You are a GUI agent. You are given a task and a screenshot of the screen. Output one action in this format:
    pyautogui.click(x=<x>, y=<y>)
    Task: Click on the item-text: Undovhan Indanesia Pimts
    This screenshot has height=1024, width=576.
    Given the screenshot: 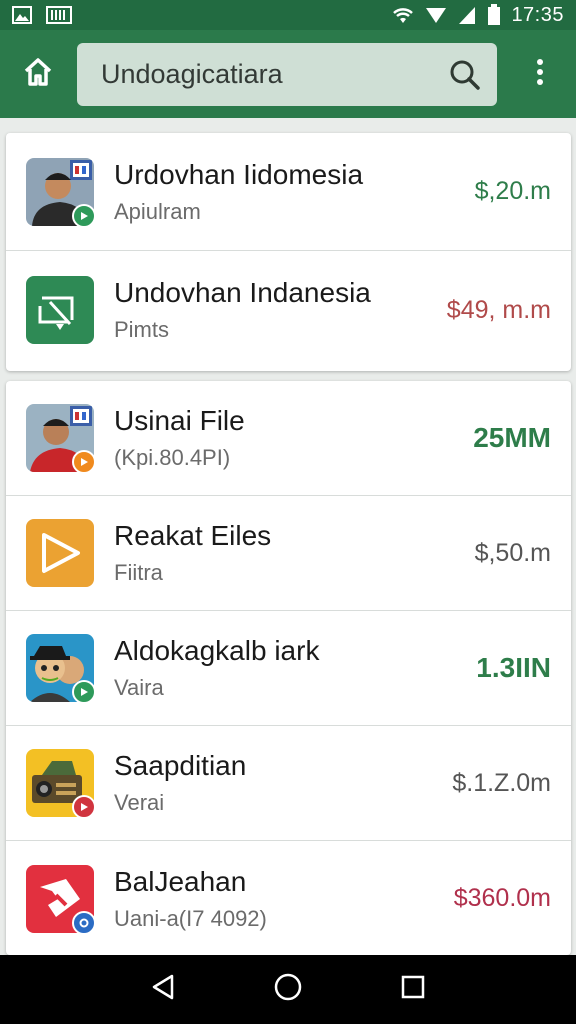 What is the action you would take?
    pyautogui.click(x=242, y=310)
    